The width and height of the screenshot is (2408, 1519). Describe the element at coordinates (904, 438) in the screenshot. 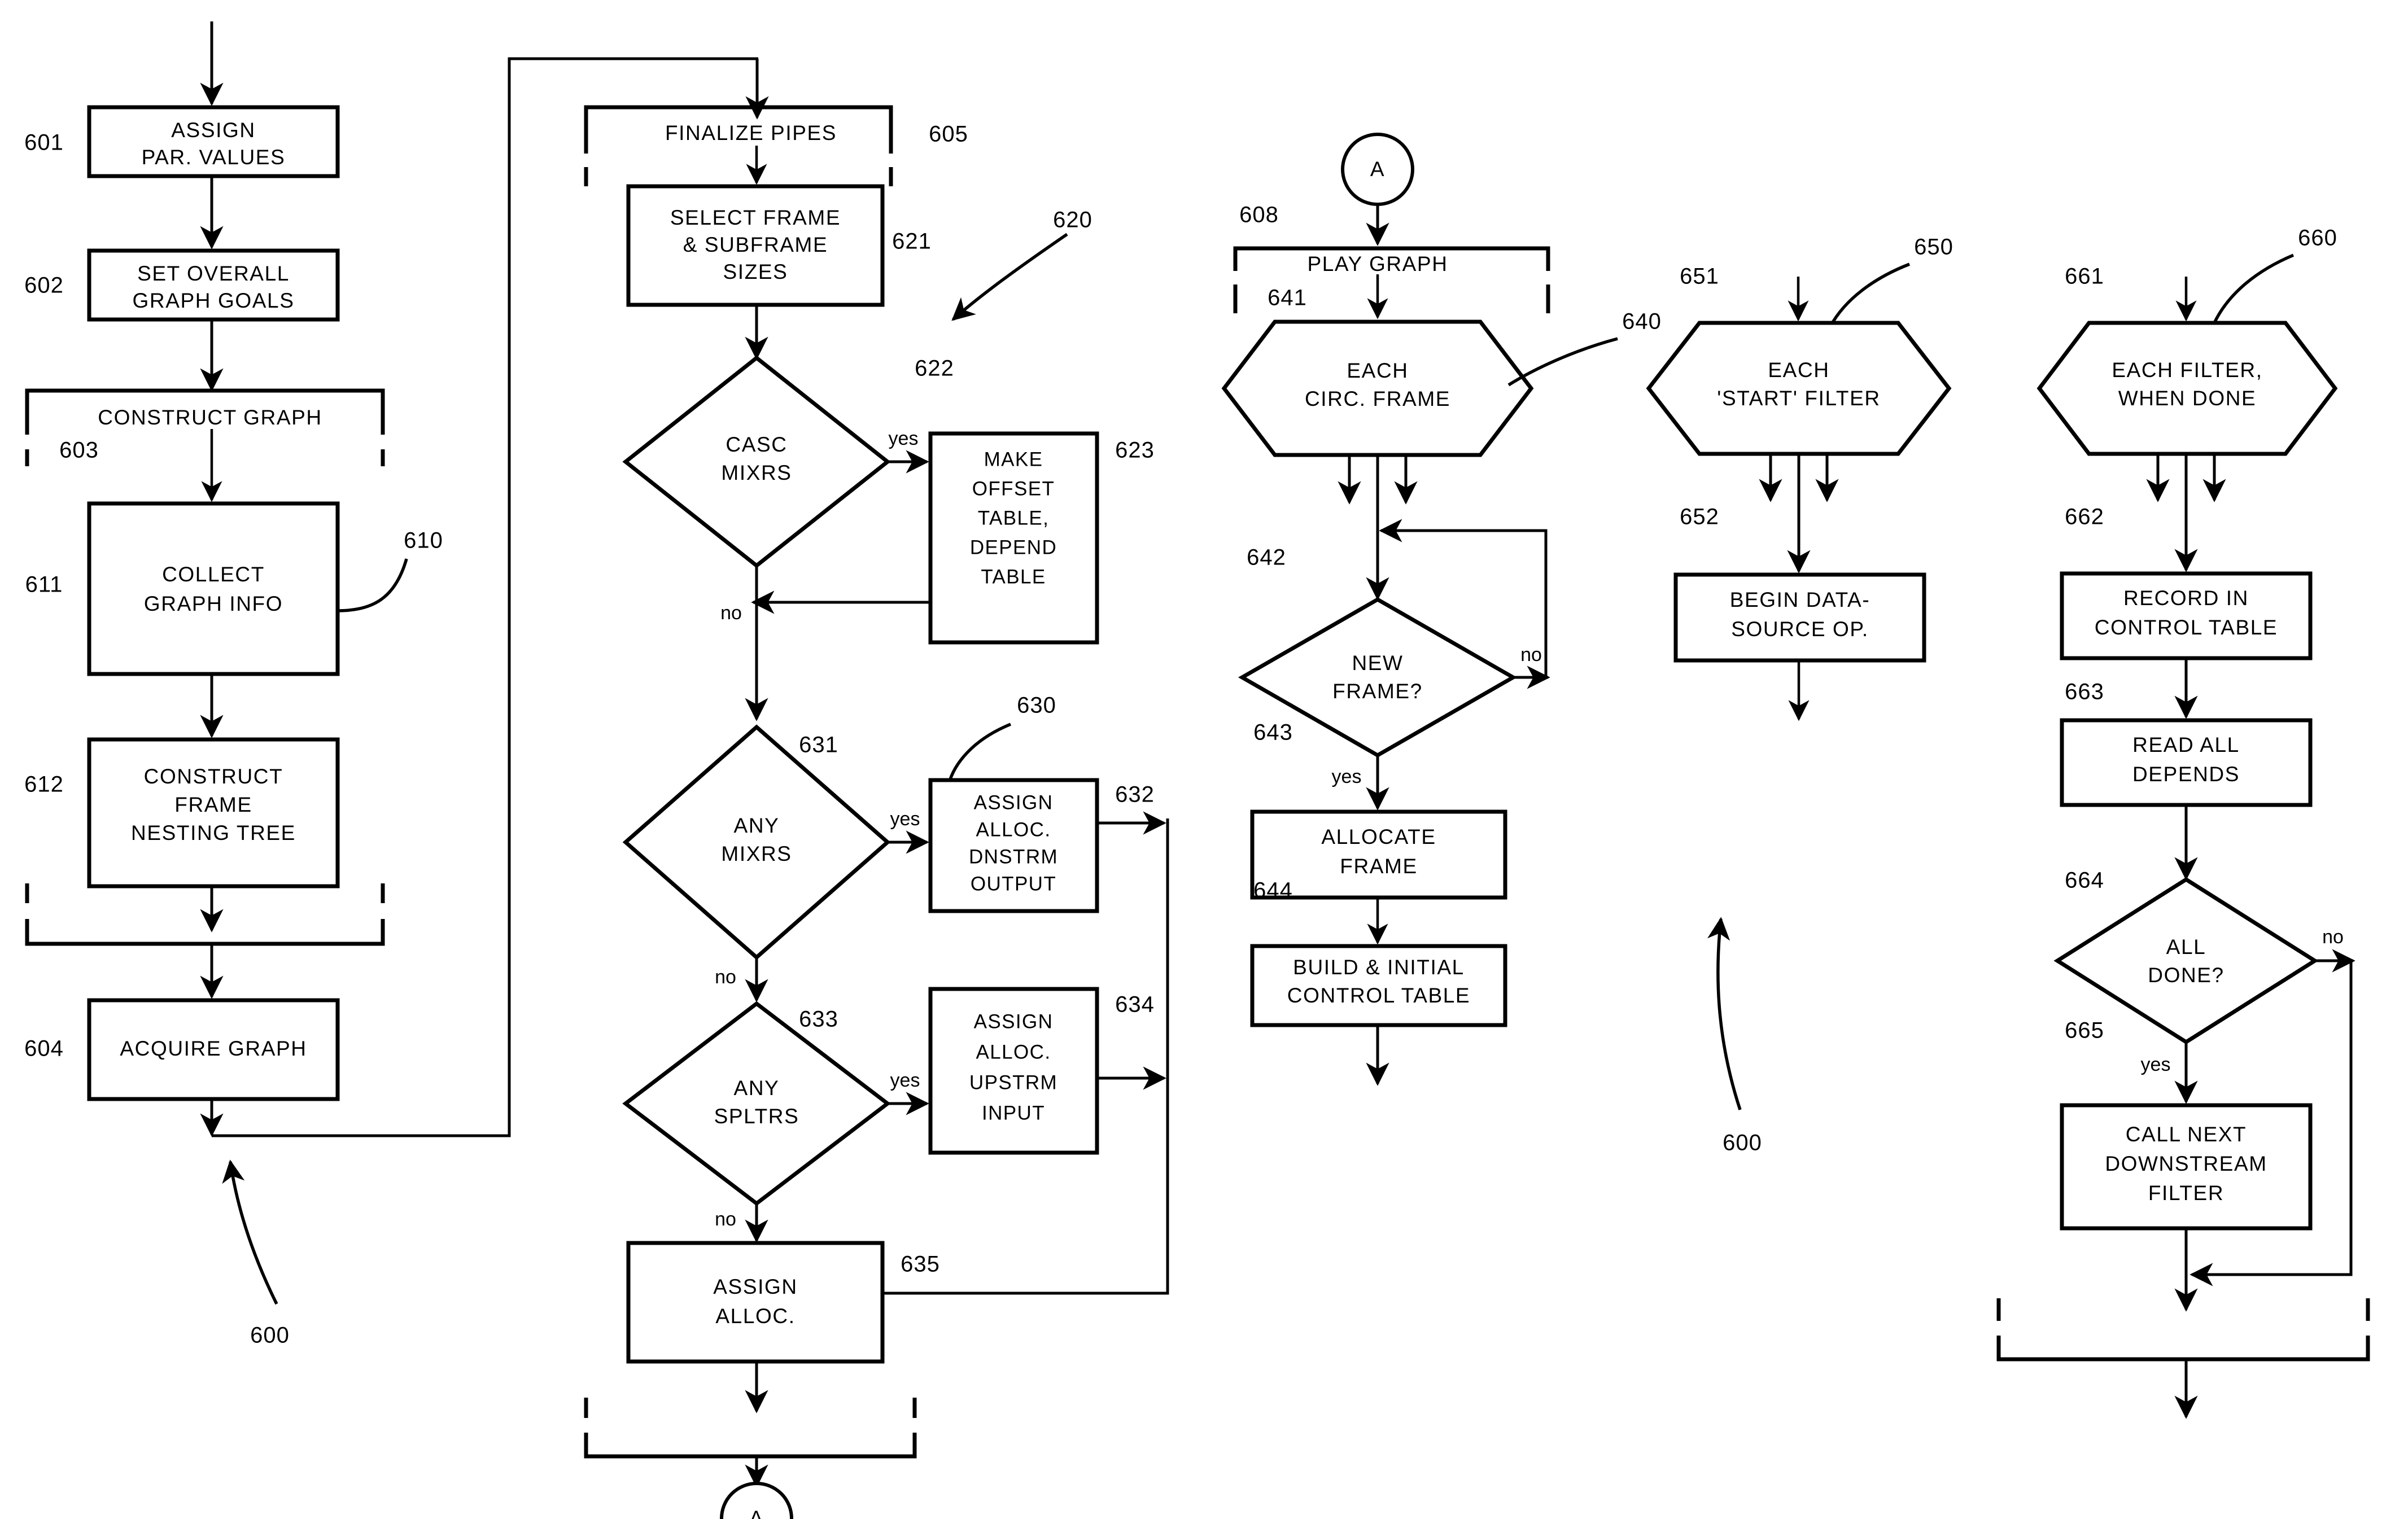

I see `label-casc-yes: yes` at that location.